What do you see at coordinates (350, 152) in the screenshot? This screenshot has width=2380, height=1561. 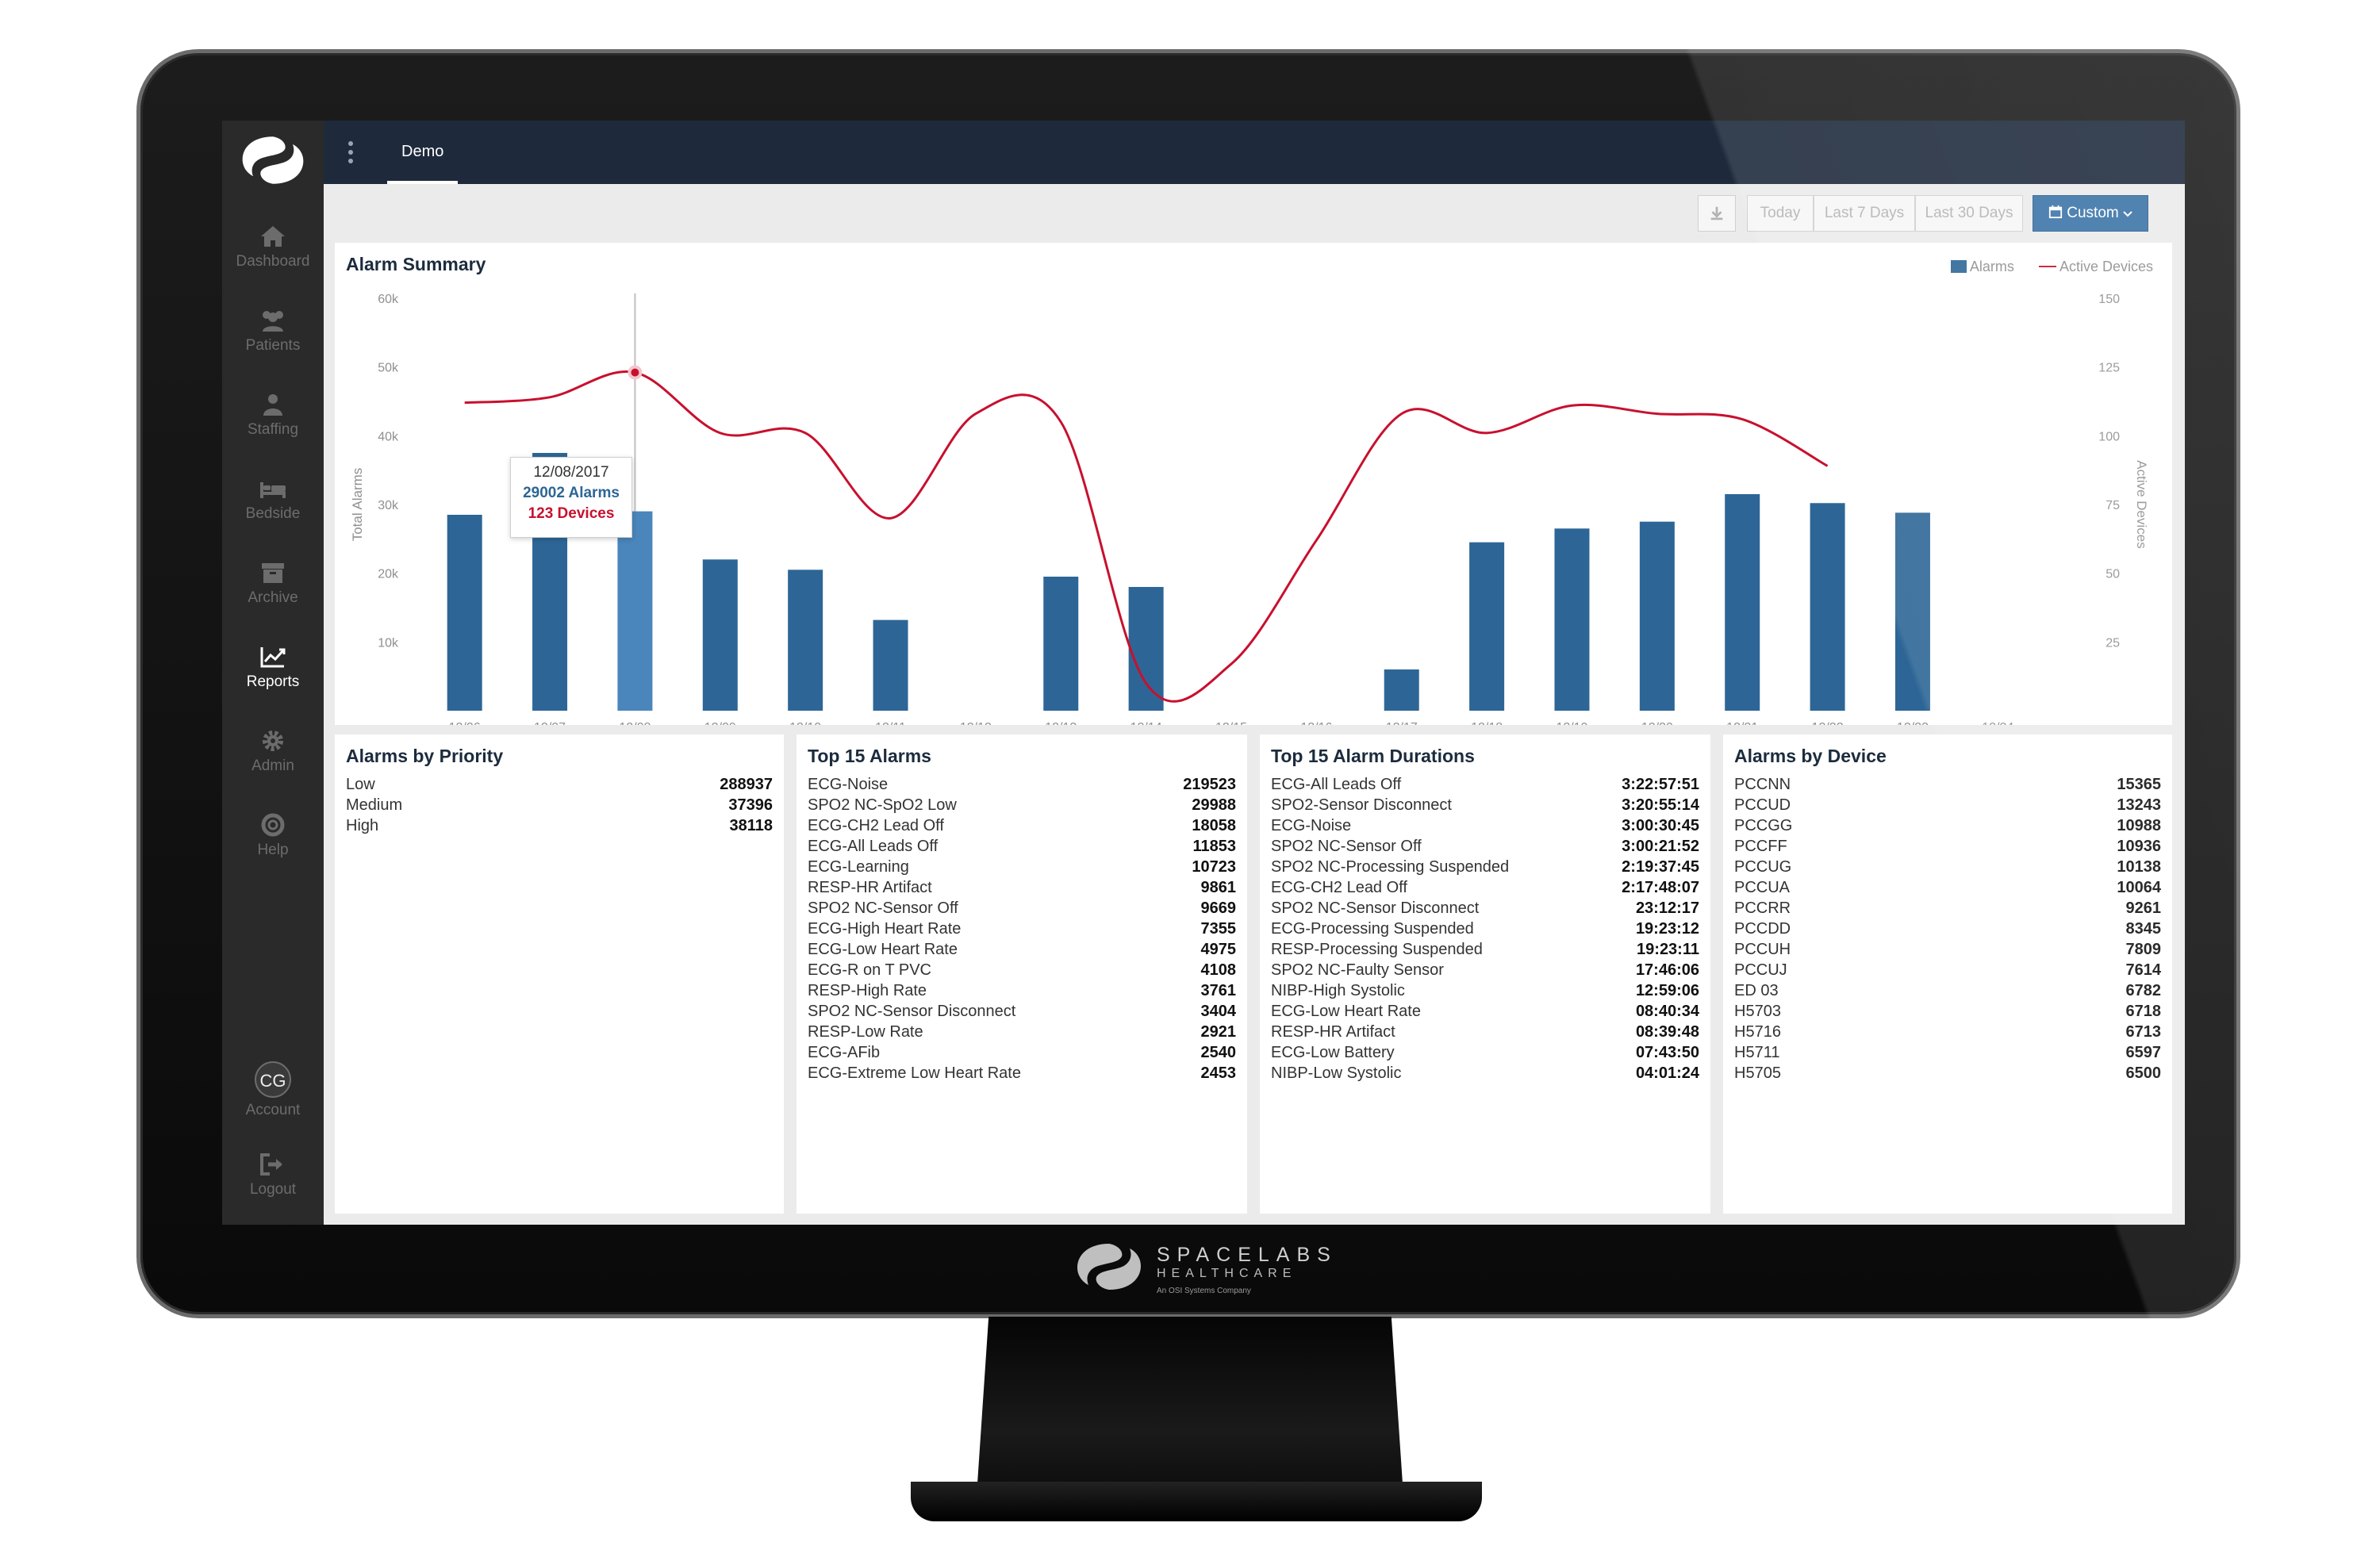 I see `vertical-dots-menu-icon` at bounding box center [350, 152].